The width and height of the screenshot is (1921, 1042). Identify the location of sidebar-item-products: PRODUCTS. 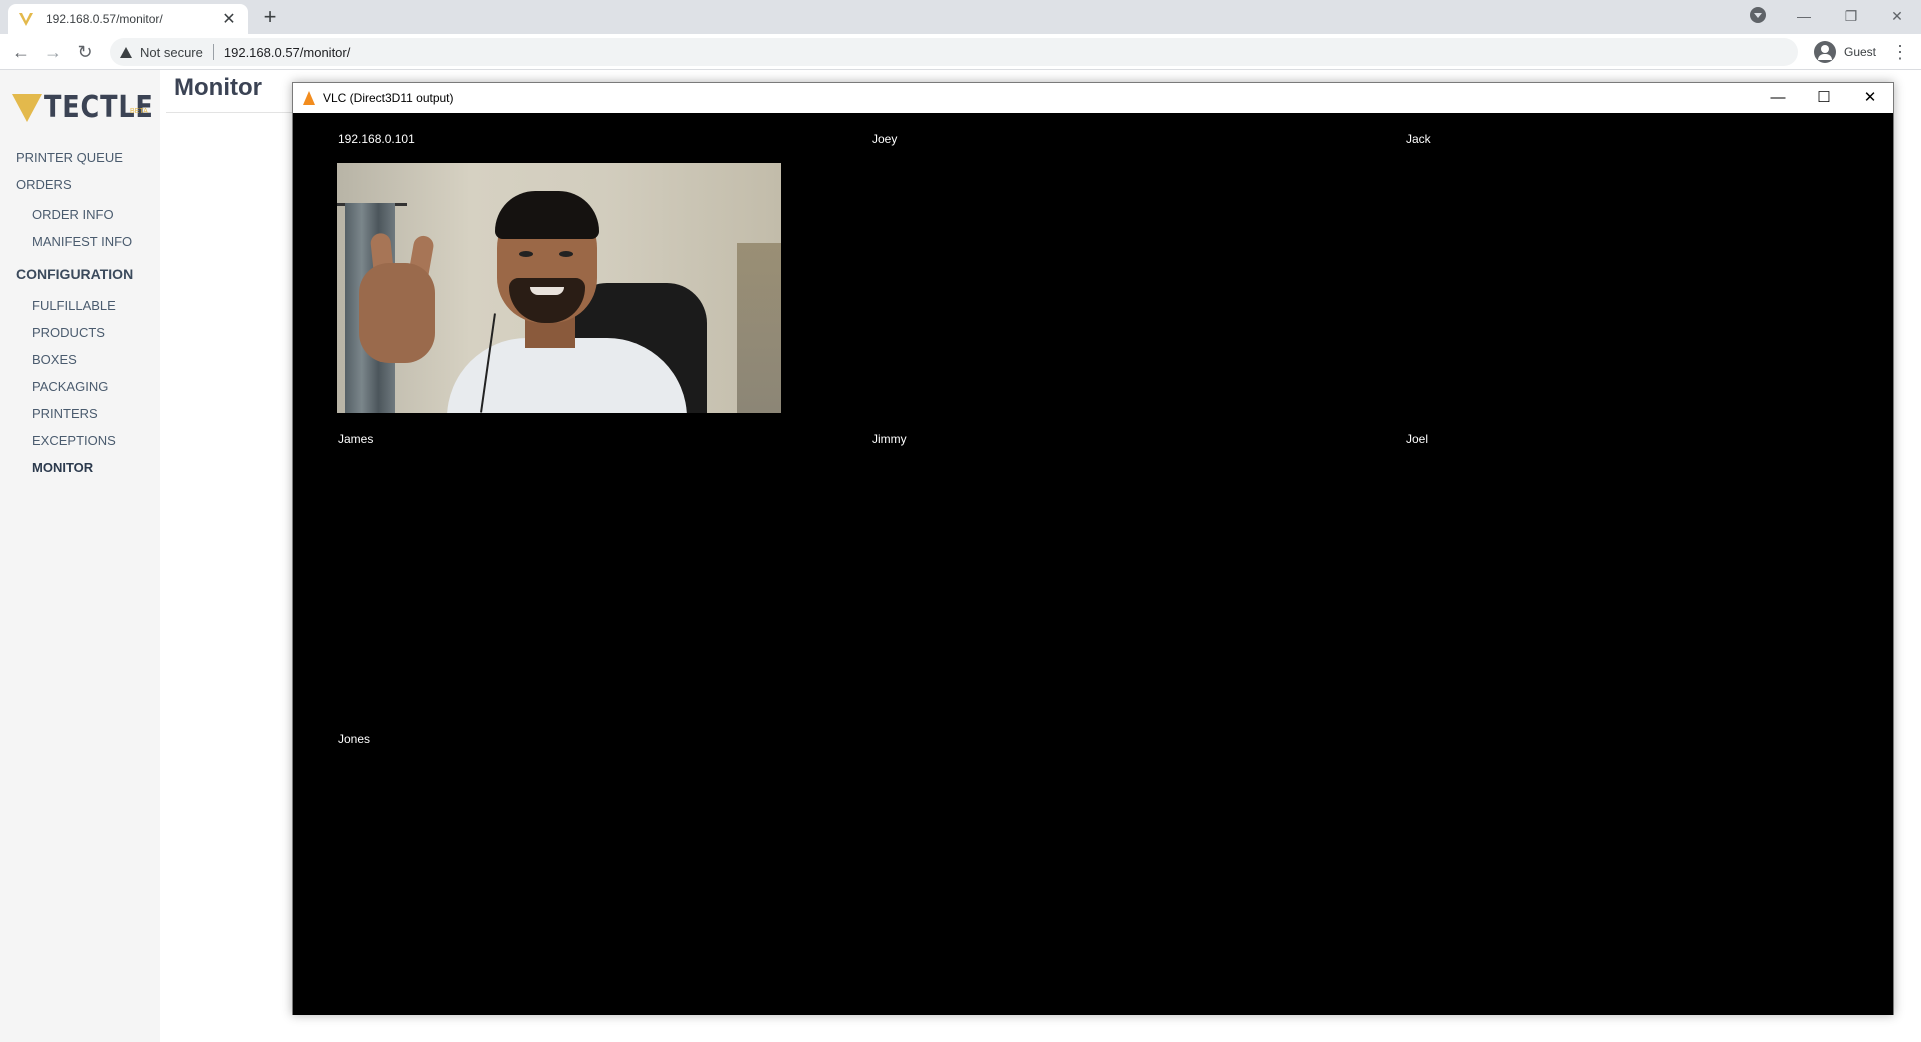
(74, 332).